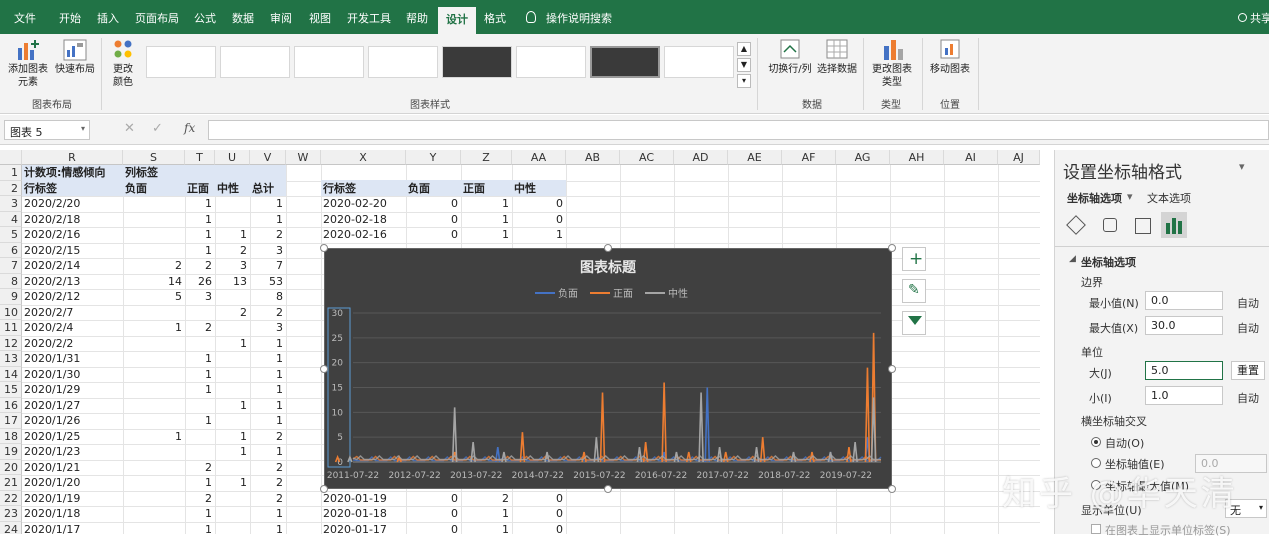  I want to click on max-auto: 自动, so click(1248, 328).